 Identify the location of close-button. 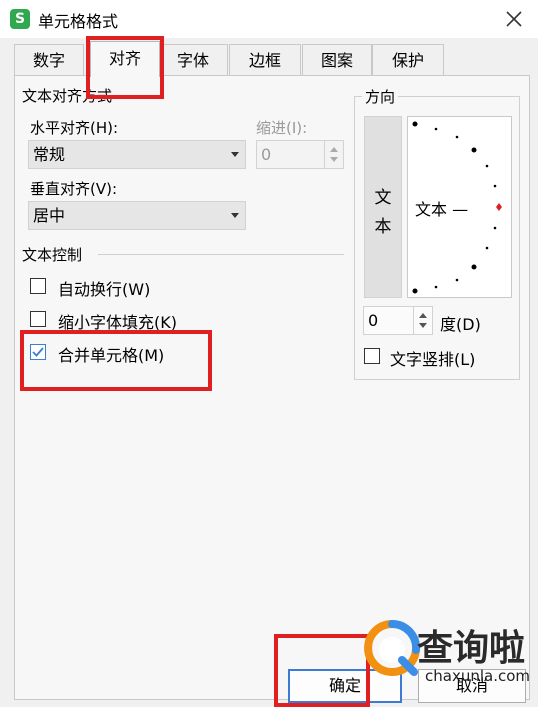
(514, 19).